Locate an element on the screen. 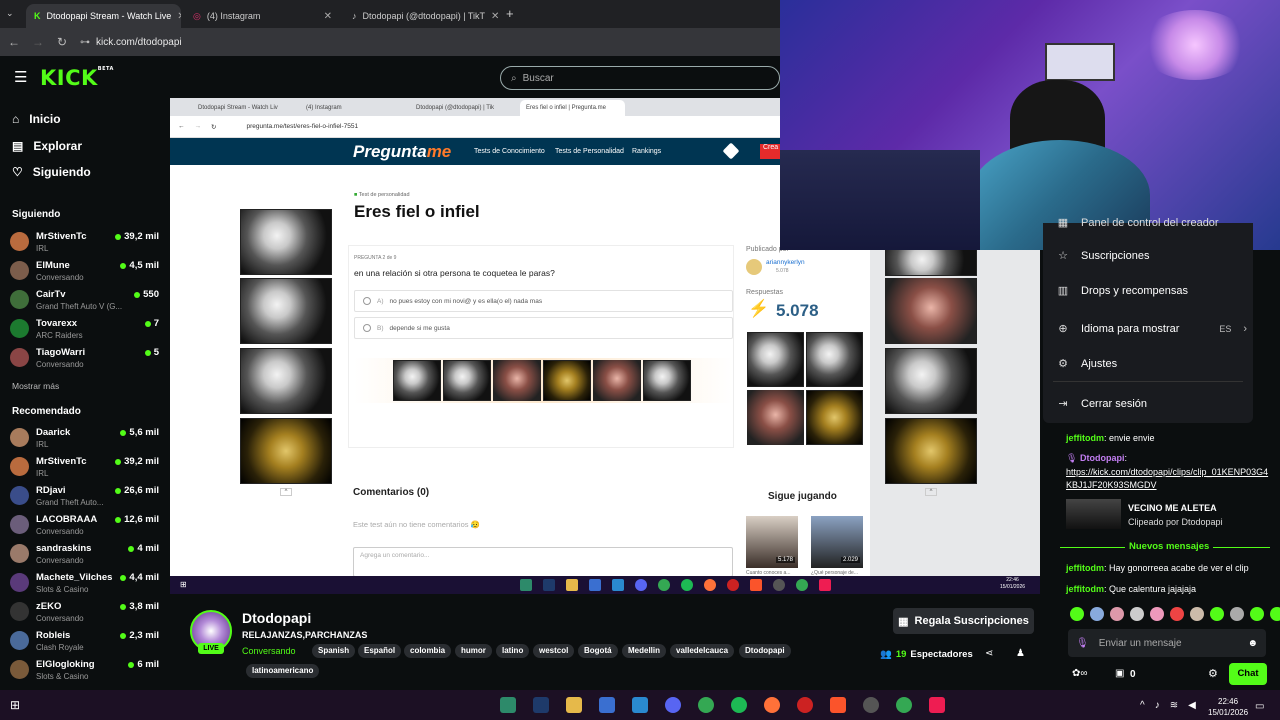 The width and height of the screenshot is (1280, 720). channel-item: Tovarexx ARC Raiders 7 is located at coordinates (87, 329).